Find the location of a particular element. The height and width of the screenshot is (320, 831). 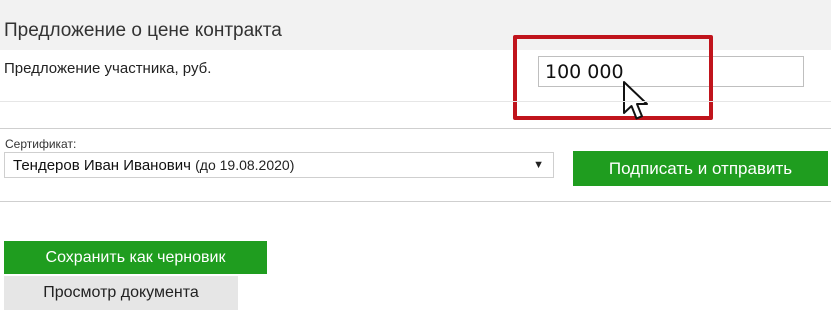

certificate-selected-value: Тендеров Иван Иванович (до 19.08.2020) is located at coordinates (153, 165).